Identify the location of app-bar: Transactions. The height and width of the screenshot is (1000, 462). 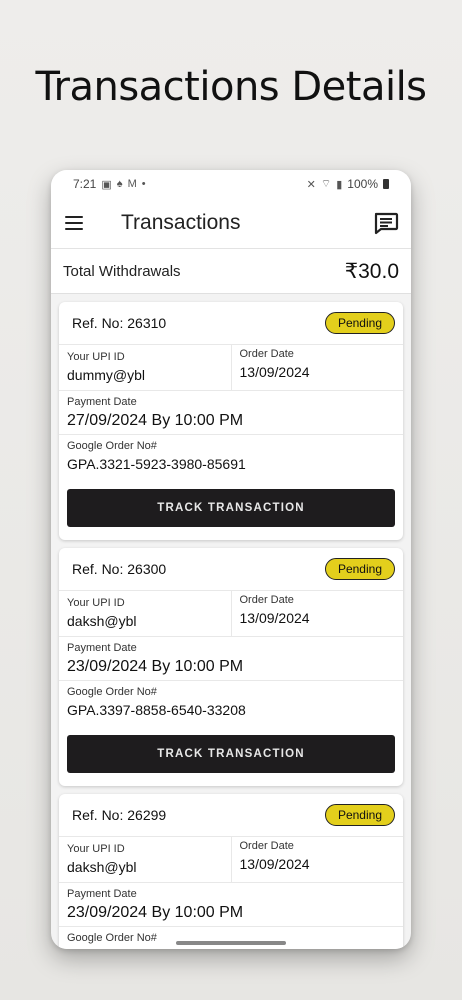
(231, 223).